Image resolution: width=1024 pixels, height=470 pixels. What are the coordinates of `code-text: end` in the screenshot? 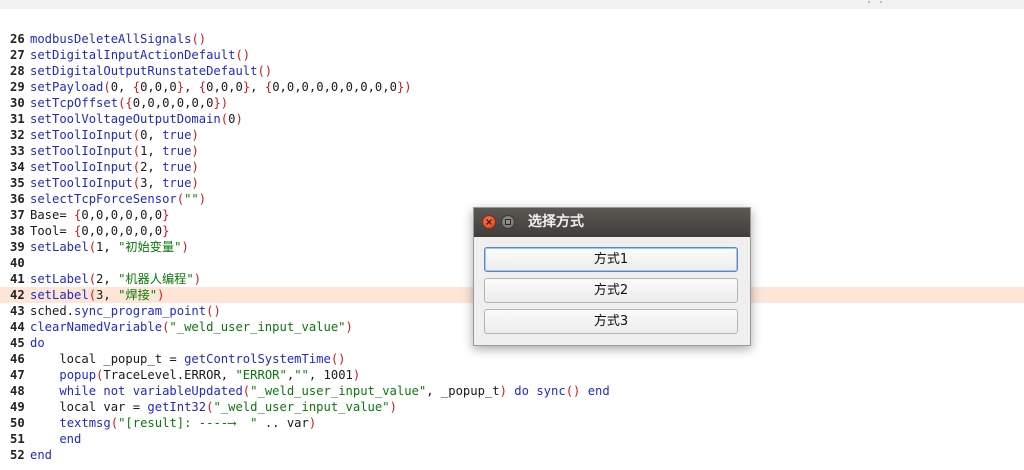 It's located at (41, 455).